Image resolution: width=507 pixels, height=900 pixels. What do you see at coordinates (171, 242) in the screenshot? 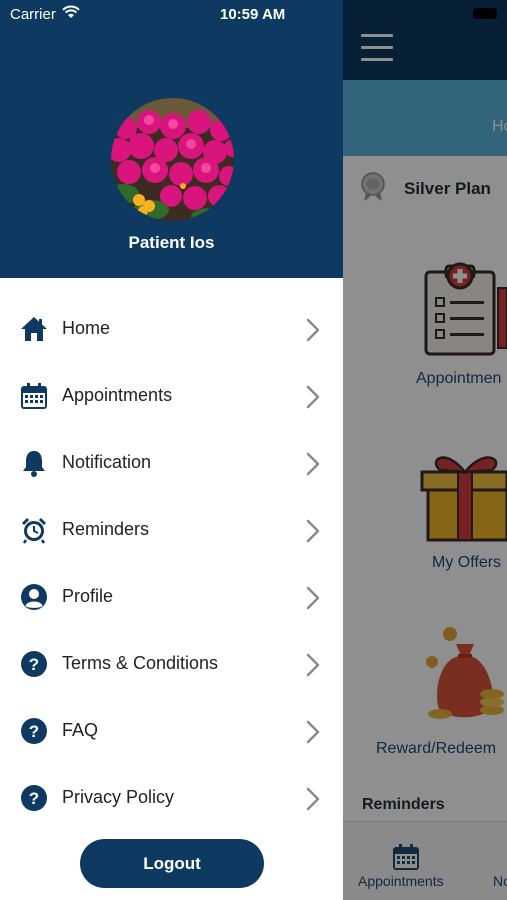
I see `patient-name: Patient Ios` at bounding box center [171, 242].